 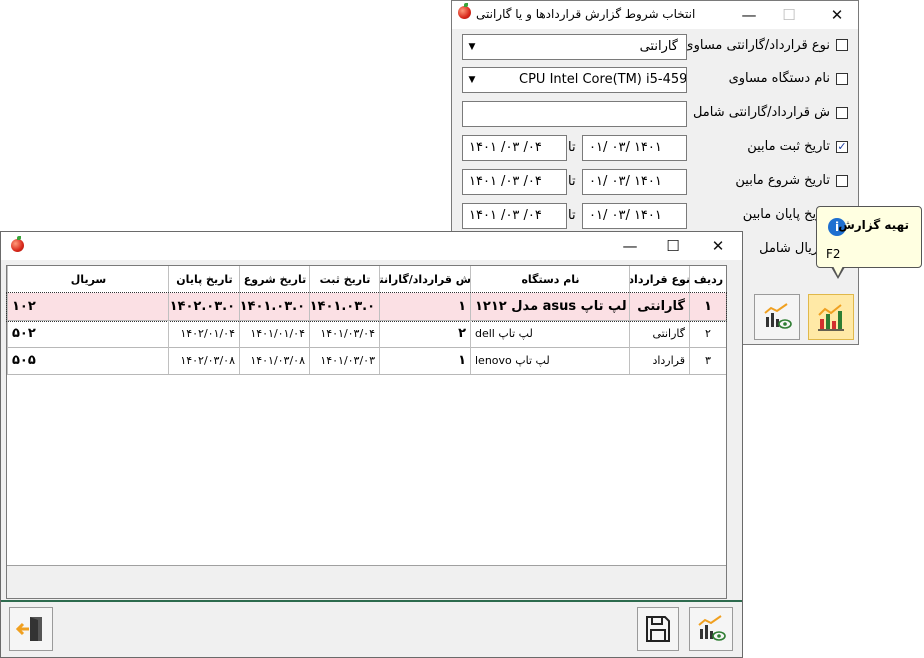 I want to click on cell-row-number: ۳, so click(x=707, y=360).